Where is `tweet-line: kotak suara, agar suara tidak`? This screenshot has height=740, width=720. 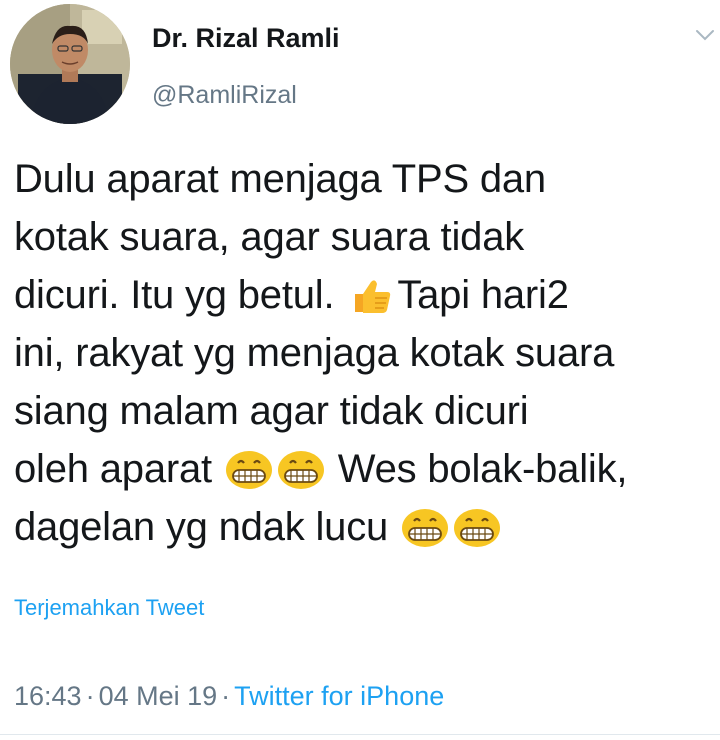 tweet-line: kotak suara, agar suara tidak is located at coordinates (364, 237).